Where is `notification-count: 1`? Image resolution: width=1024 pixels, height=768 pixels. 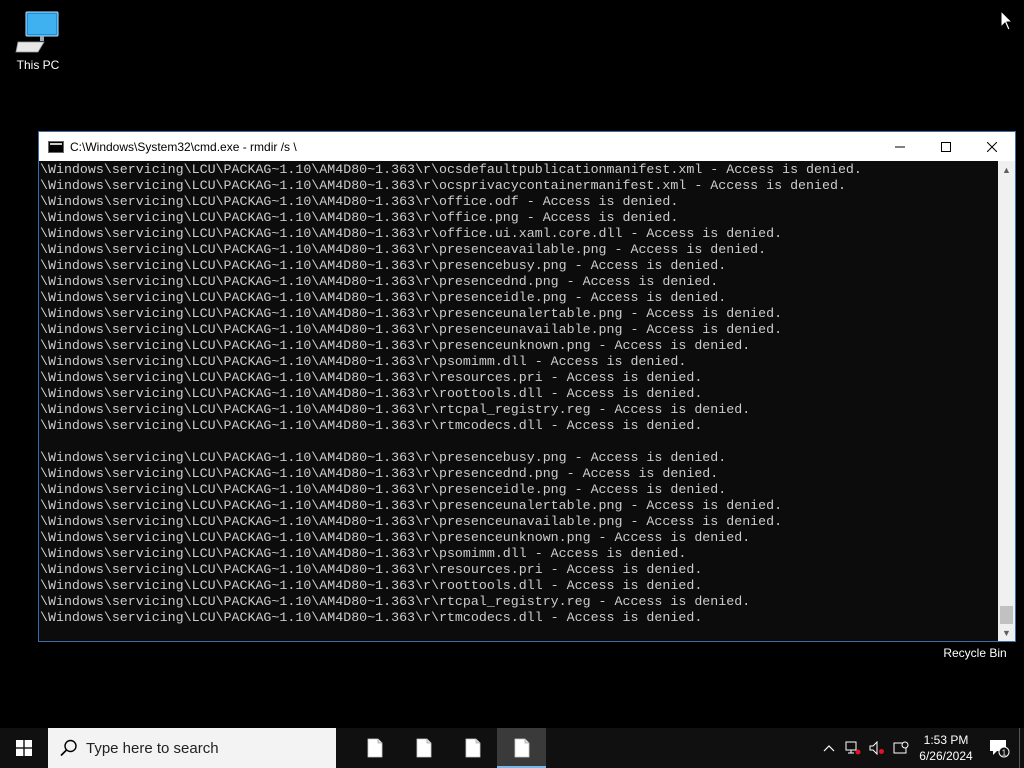 notification-count: 1 is located at coordinates (1004, 753).